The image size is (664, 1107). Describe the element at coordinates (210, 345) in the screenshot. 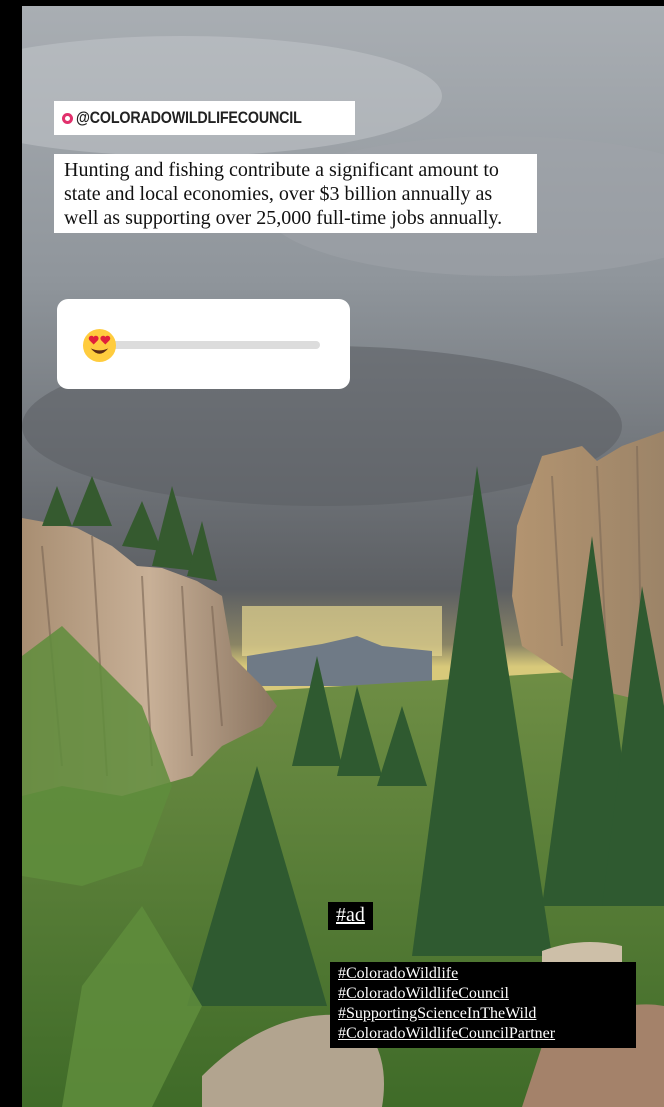

I see `slider-track` at that location.